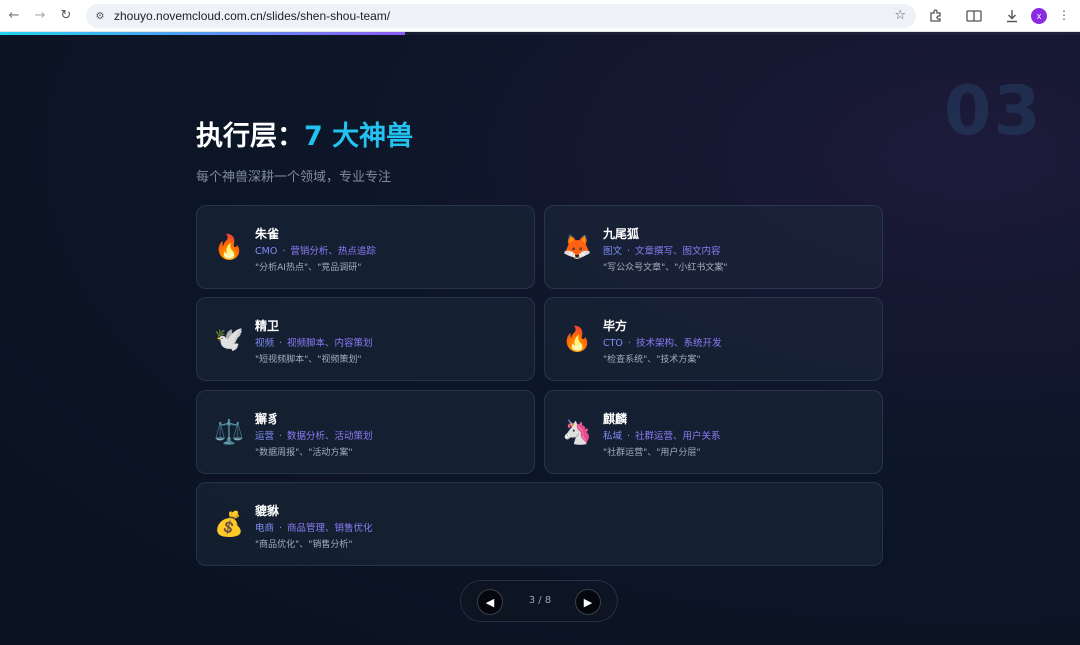 Image resolution: width=1080 pixels, height=645 pixels. Describe the element at coordinates (615, 326) in the screenshot. I see `beast-name: 毕方` at that location.